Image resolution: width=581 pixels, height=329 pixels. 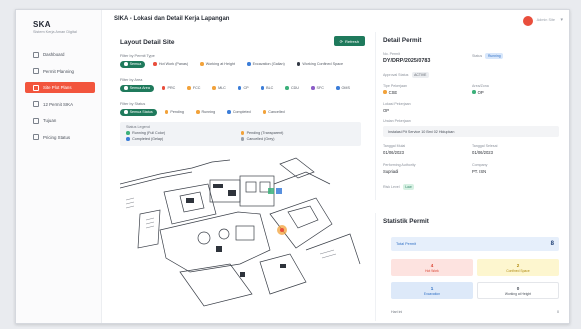 I want to click on stat-footer-value: 0, so click(x=558, y=312).